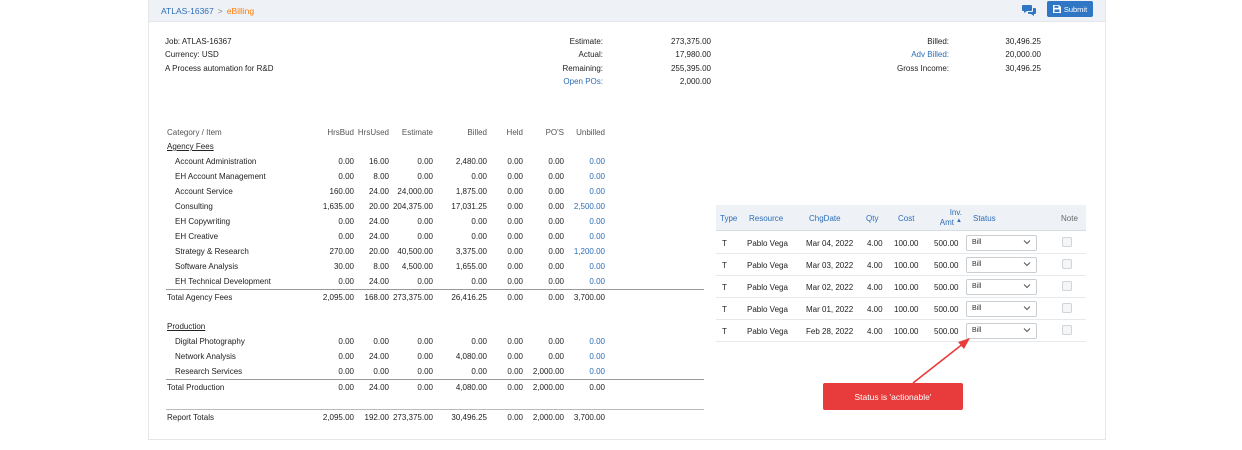 The image size is (1242, 450). What do you see at coordinates (922, 68) in the screenshot?
I see `gross-income-label: Gross Income:` at bounding box center [922, 68].